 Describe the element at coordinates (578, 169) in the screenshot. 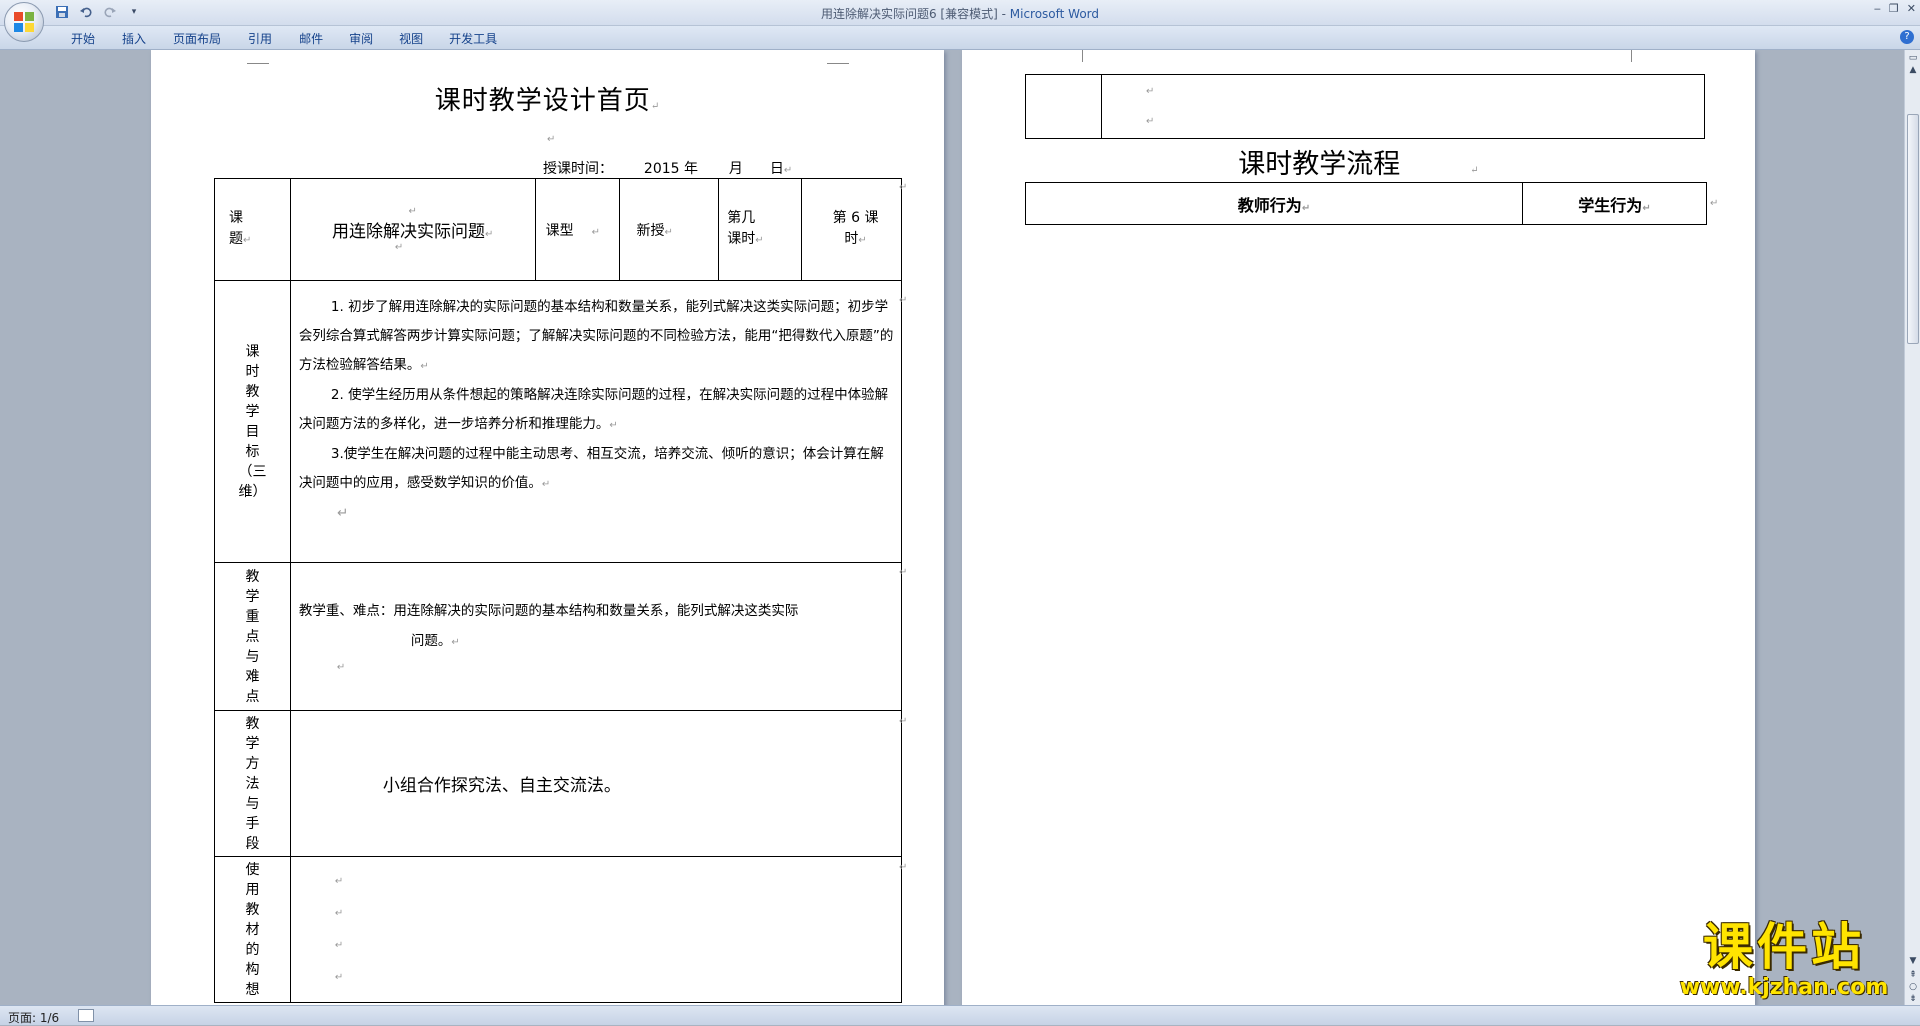

I see `date-label: 授课时间：` at that location.